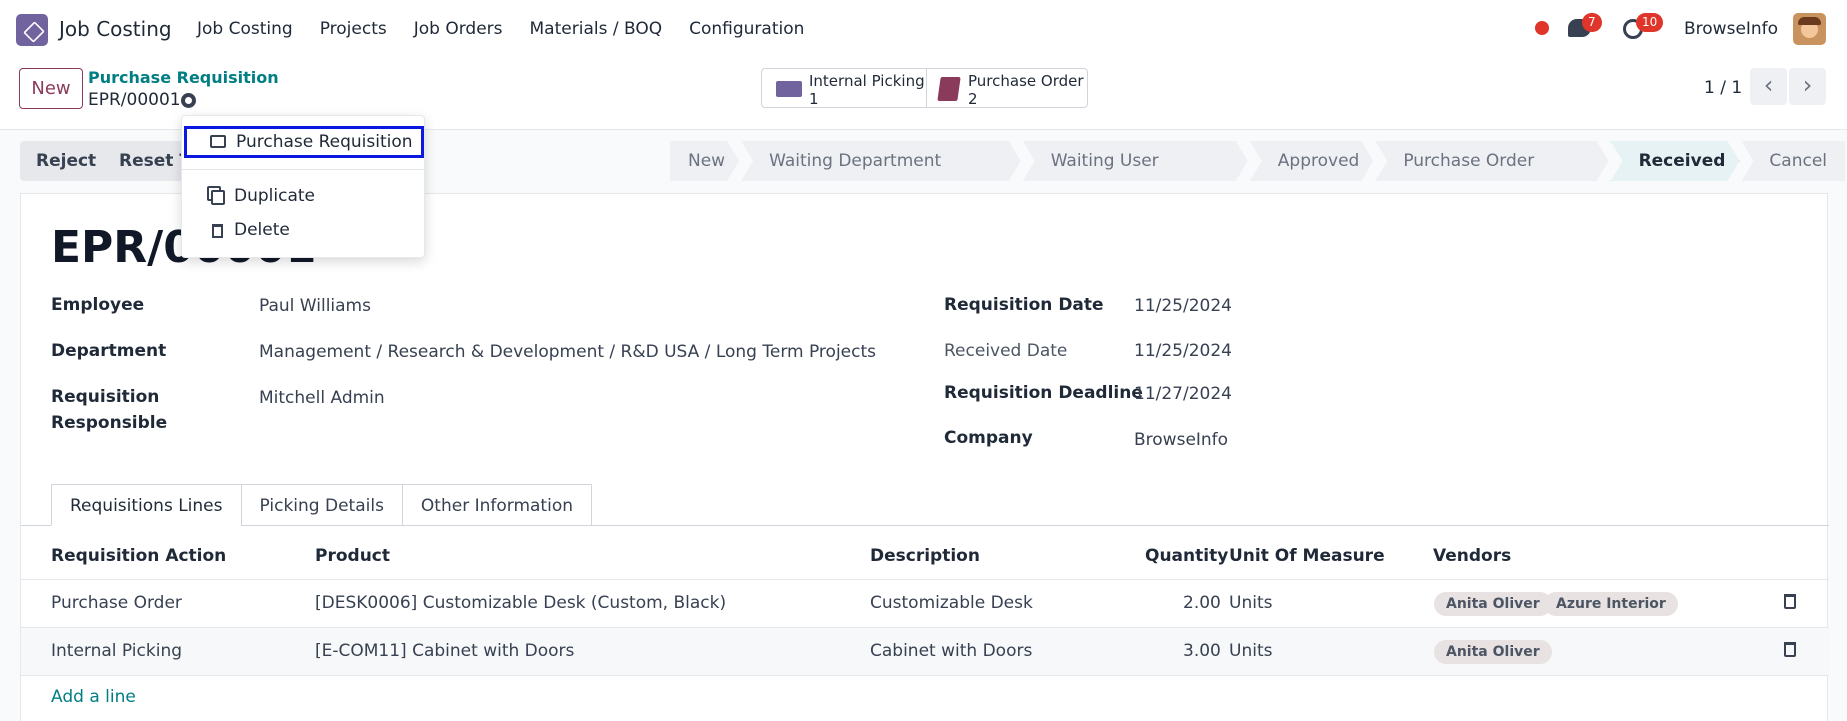 The height and width of the screenshot is (721, 1847). What do you see at coordinates (1675, 161) in the screenshot?
I see `stage-received: Received` at bounding box center [1675, 161].